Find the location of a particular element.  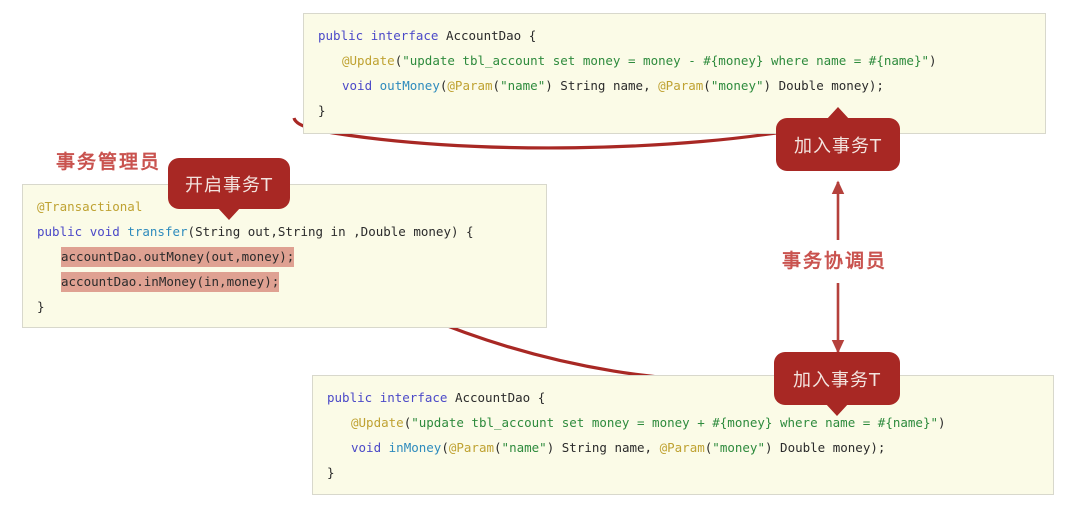

code-token: in , is located at coordinates (342, 231).